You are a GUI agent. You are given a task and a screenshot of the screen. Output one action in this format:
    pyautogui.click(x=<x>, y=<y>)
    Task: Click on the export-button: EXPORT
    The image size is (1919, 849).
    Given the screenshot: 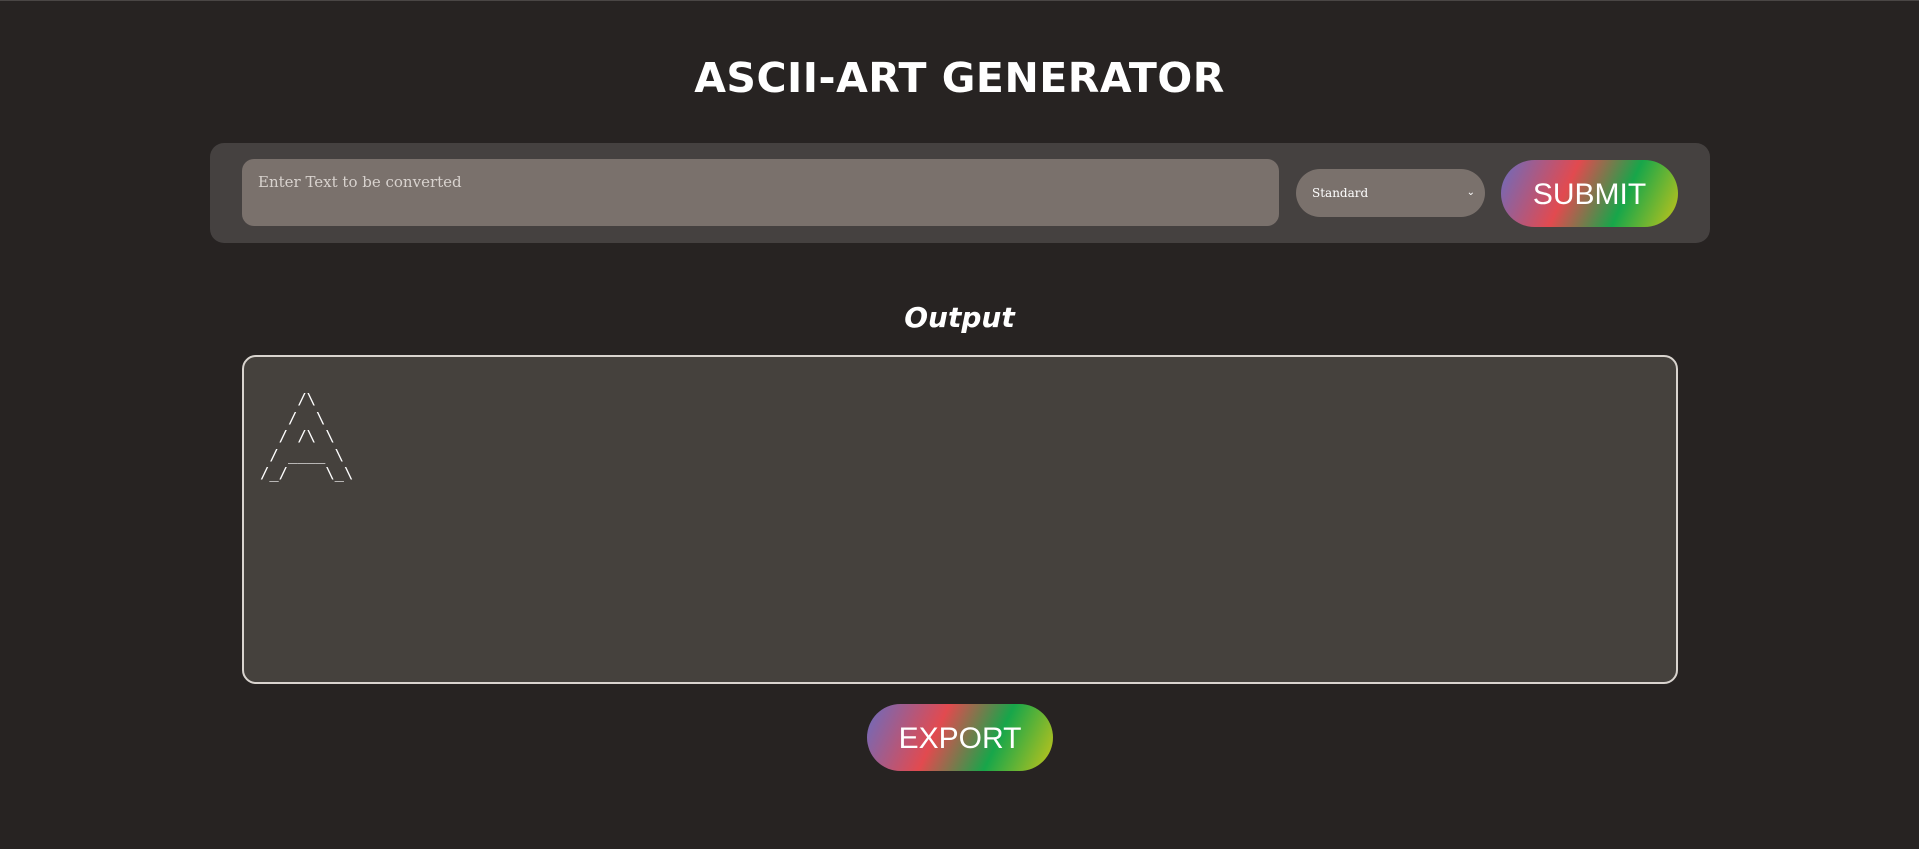 What is the action you would take?
    pyautogui.click(x=960, y=737)
    